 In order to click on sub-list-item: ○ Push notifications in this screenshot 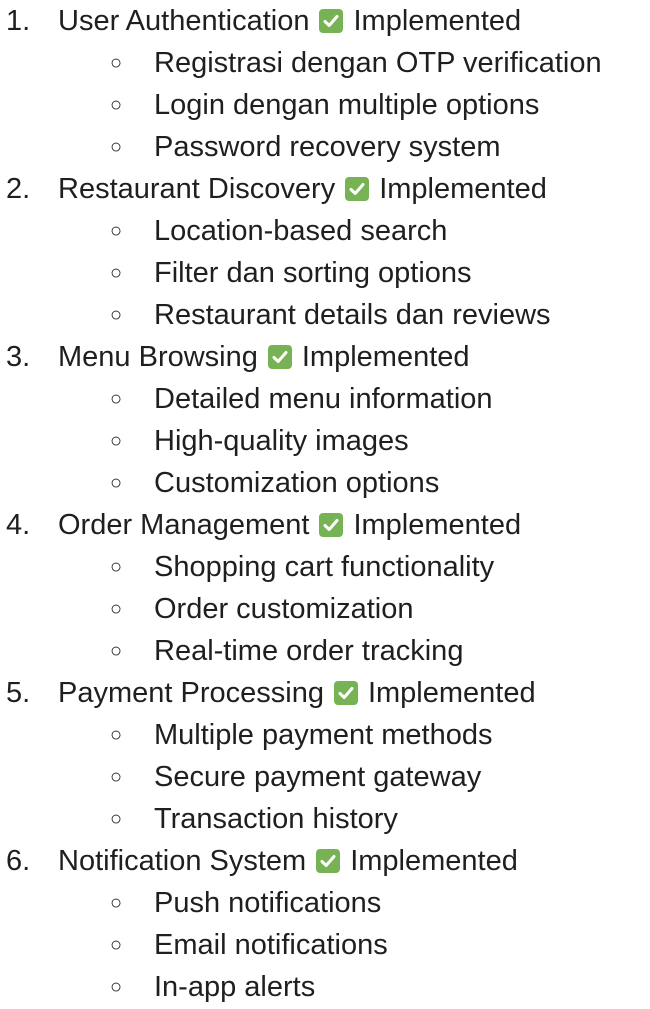, I will do `click(325, 903)`.